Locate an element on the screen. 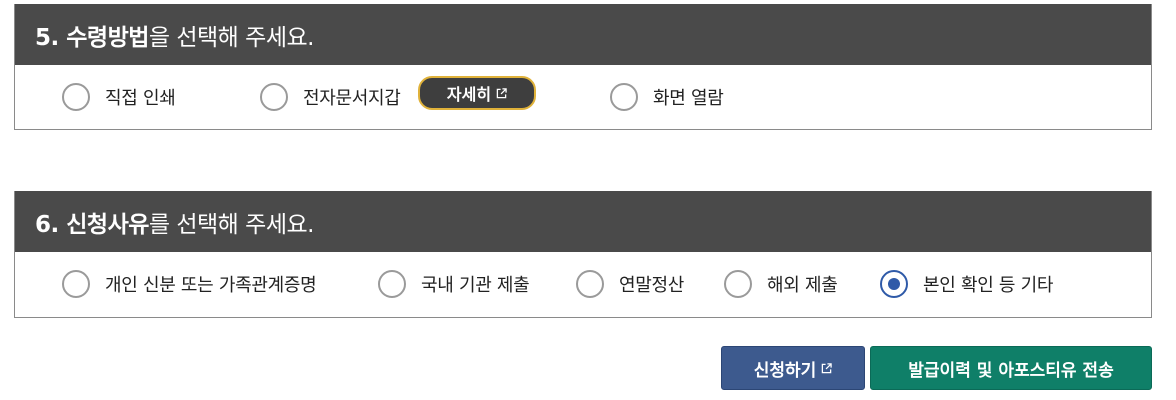  radio-label: 개인 신분 또는 가족관계증명 is located at coordinates (211, 285).